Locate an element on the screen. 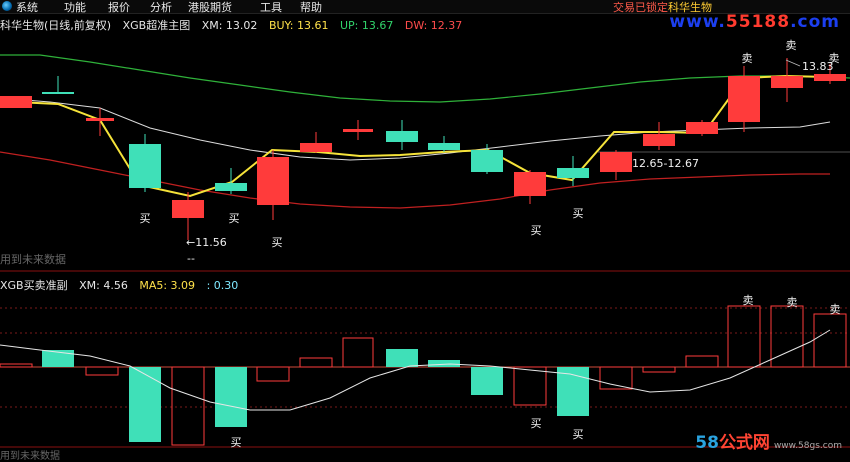 The width and height of the screenshot is (850, 462). low-price-marker: -- is located at coordinates (191, 258).